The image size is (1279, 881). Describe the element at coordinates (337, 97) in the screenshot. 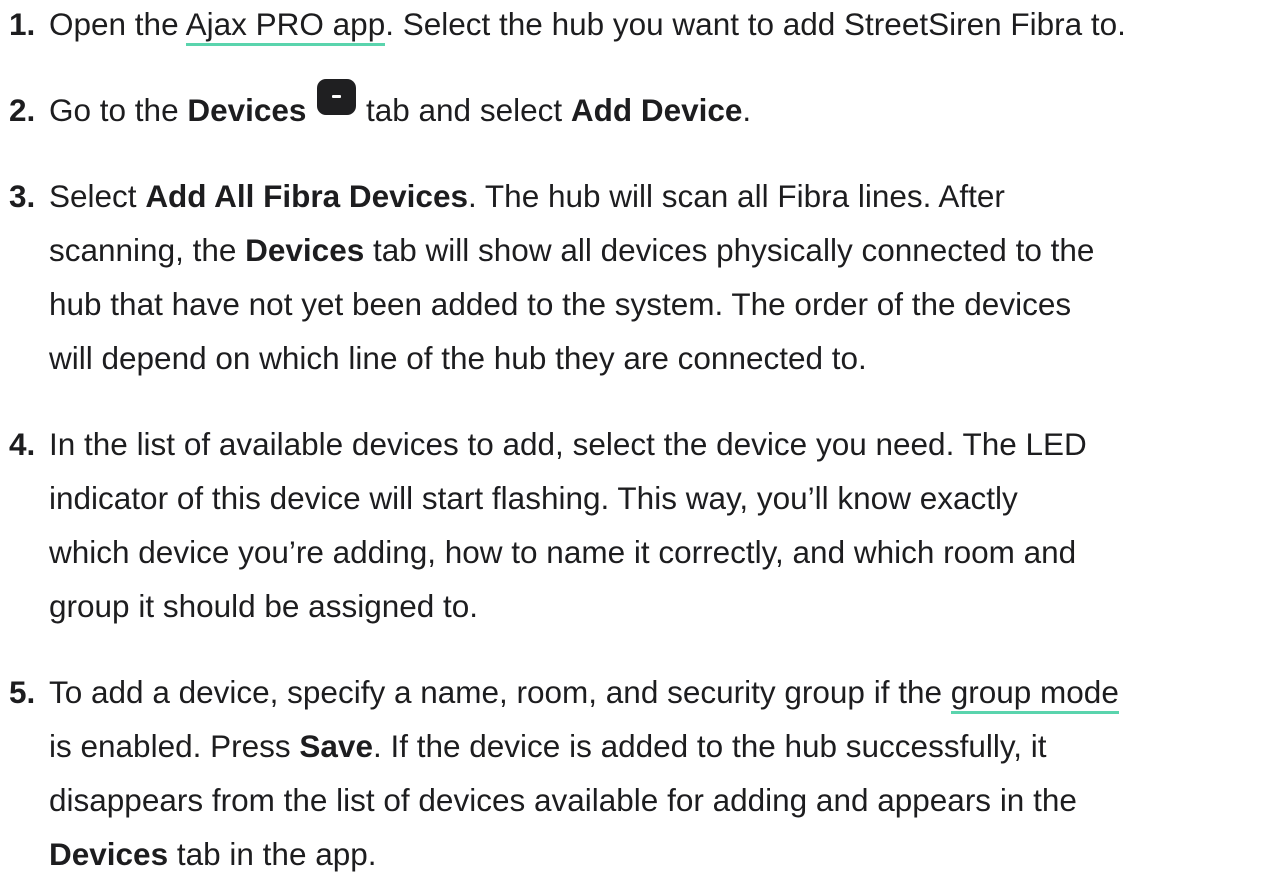

I see `devices-tab-icon` at that location.